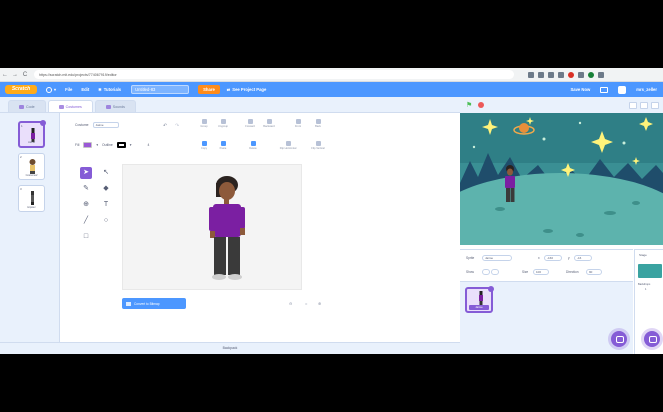 The width and height of the screenshot is (663, 412). What do you see at coordinates (553, 258) in the screenshot?
I see `x-input: -160` at bounding box center [553, 258].